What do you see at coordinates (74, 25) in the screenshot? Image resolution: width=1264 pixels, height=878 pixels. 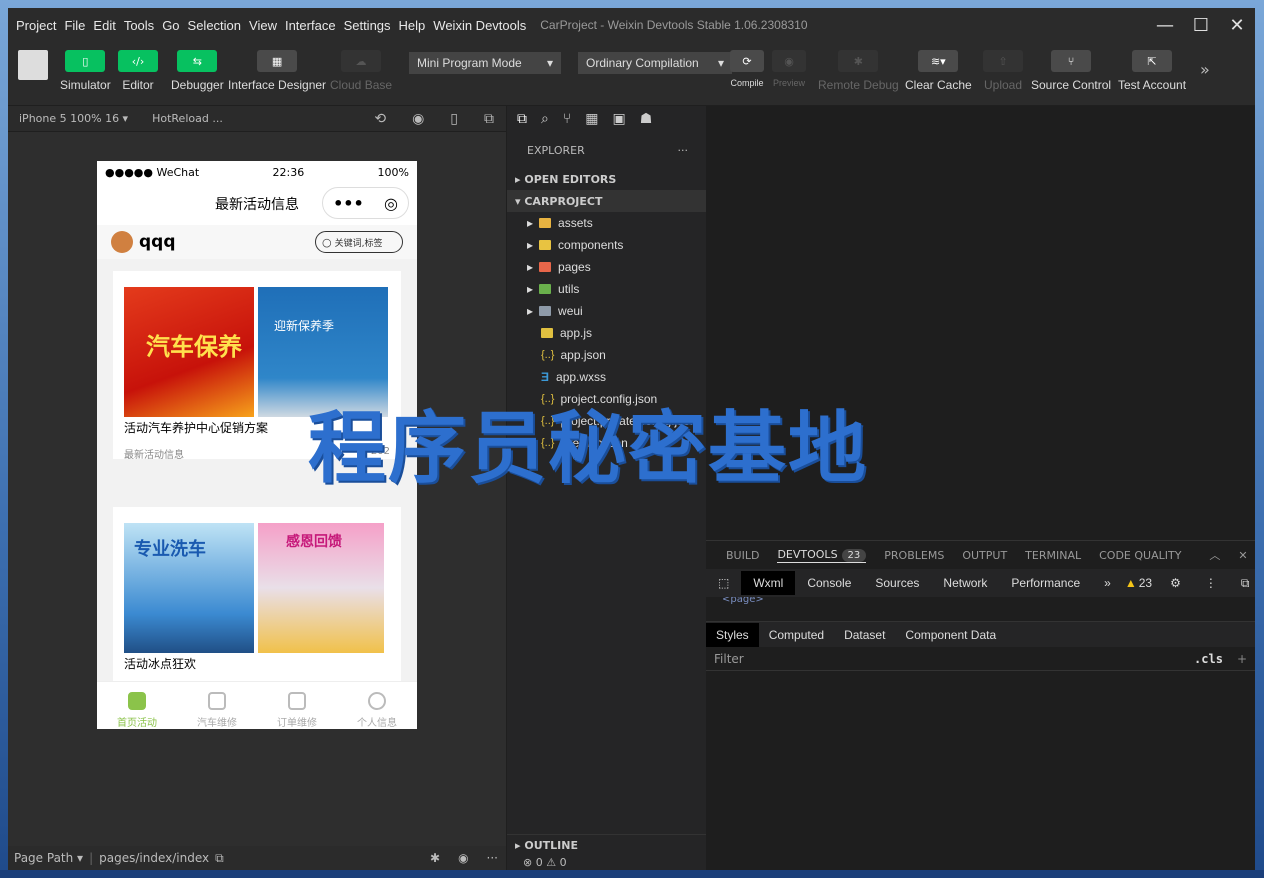 I see `menu-file: File` at bounding box center [74, 25].